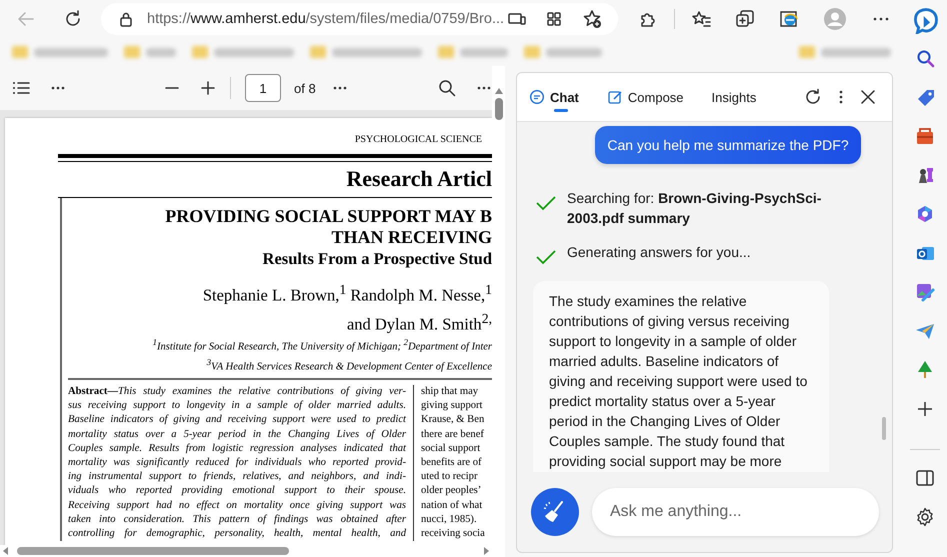  What do you see at coordinates (237, 463) in the screenshot?
I see `abstract-paragraph: Abstract—This study examines the relative contributions of giving ver- sus receiving support to longevity in a sample of older married adults. Baseline indicators of giving and receiving support were used to predict mortality status over a 5-year period in the Changing Lives of Older Couples sample. Results from logistic regression analyses indicated that mortality was significantly reduced for individuals who reported provid- ing instrumental support to friends, relatives, and neighbors, and indi- viduals who reported providing emotional support to their spouse. Receiving support had no effect on mortality once giving support was taken into consideration. This pattern of findings was obtained after controlling for demographic, personality, health, mental health, and` at bounding box center [237, 463].